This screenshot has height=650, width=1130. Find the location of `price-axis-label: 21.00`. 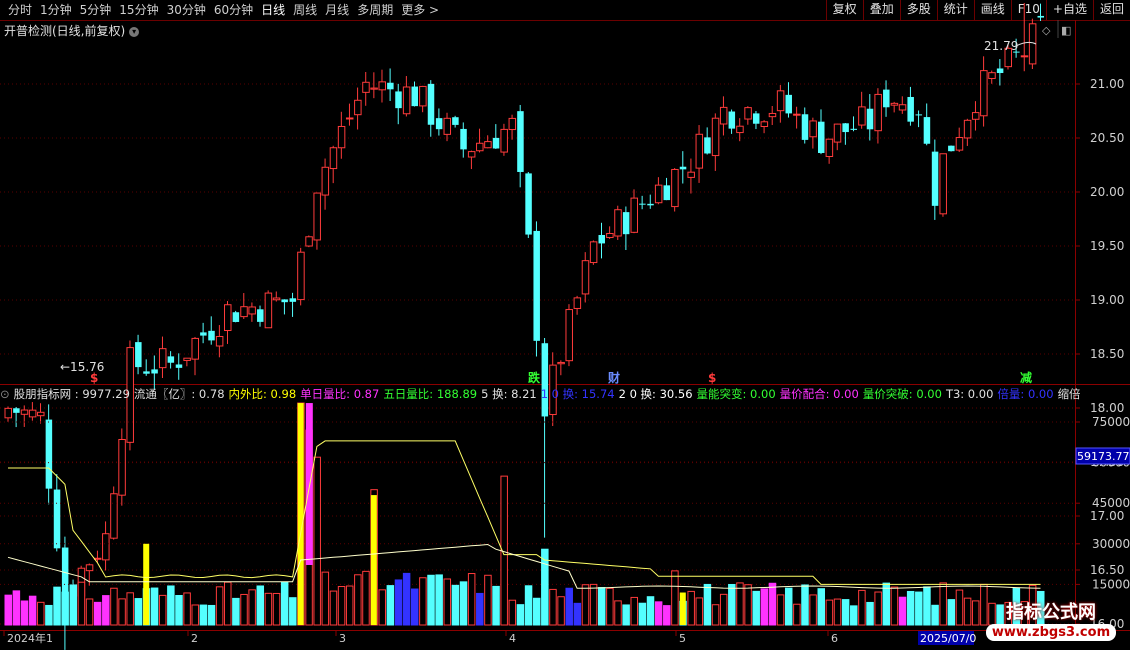

price-axis-label: 21.00 is located at coordinates (1107, 84).